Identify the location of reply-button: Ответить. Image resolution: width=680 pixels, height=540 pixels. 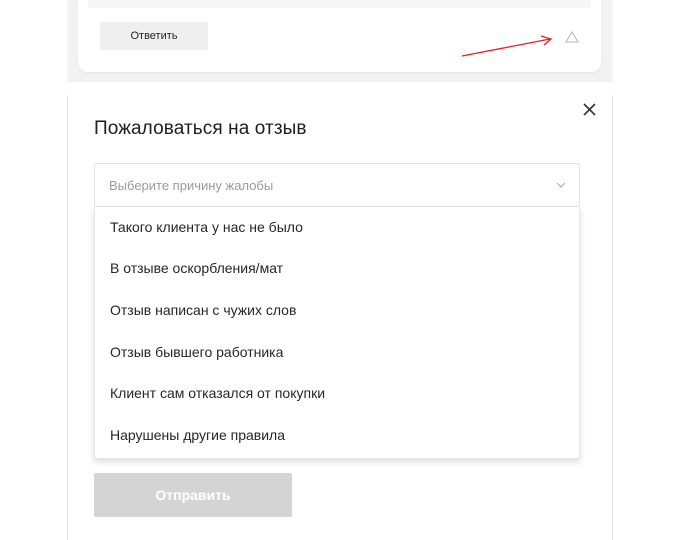
(154, 36).